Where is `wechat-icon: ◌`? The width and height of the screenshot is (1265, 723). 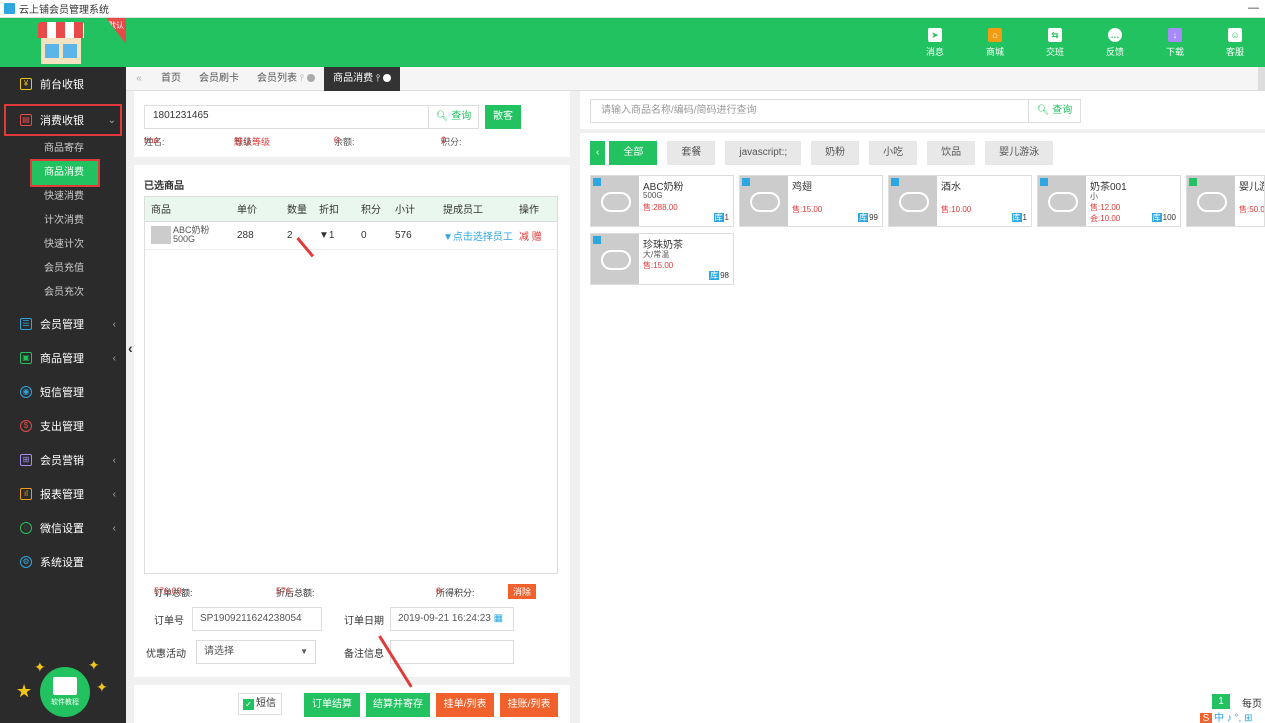 wechat-icon: ◌ is located at coordinates (26, 528).